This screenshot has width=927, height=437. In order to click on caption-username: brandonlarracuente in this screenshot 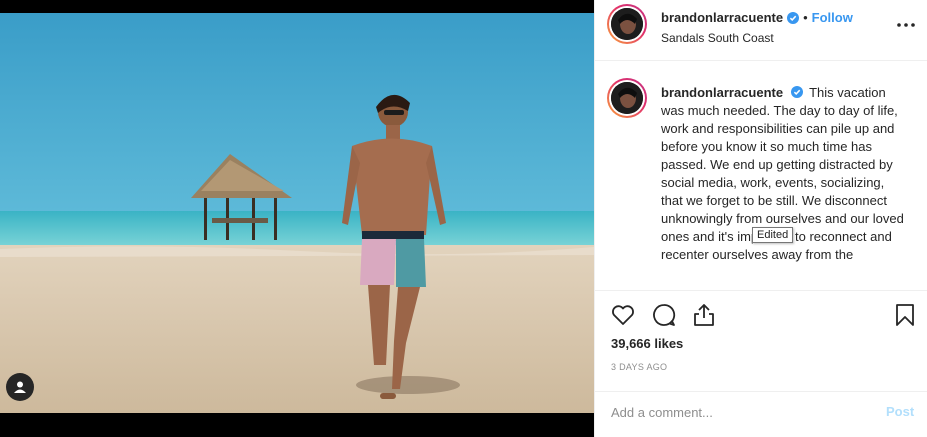, I will do `click(722, 92)`.